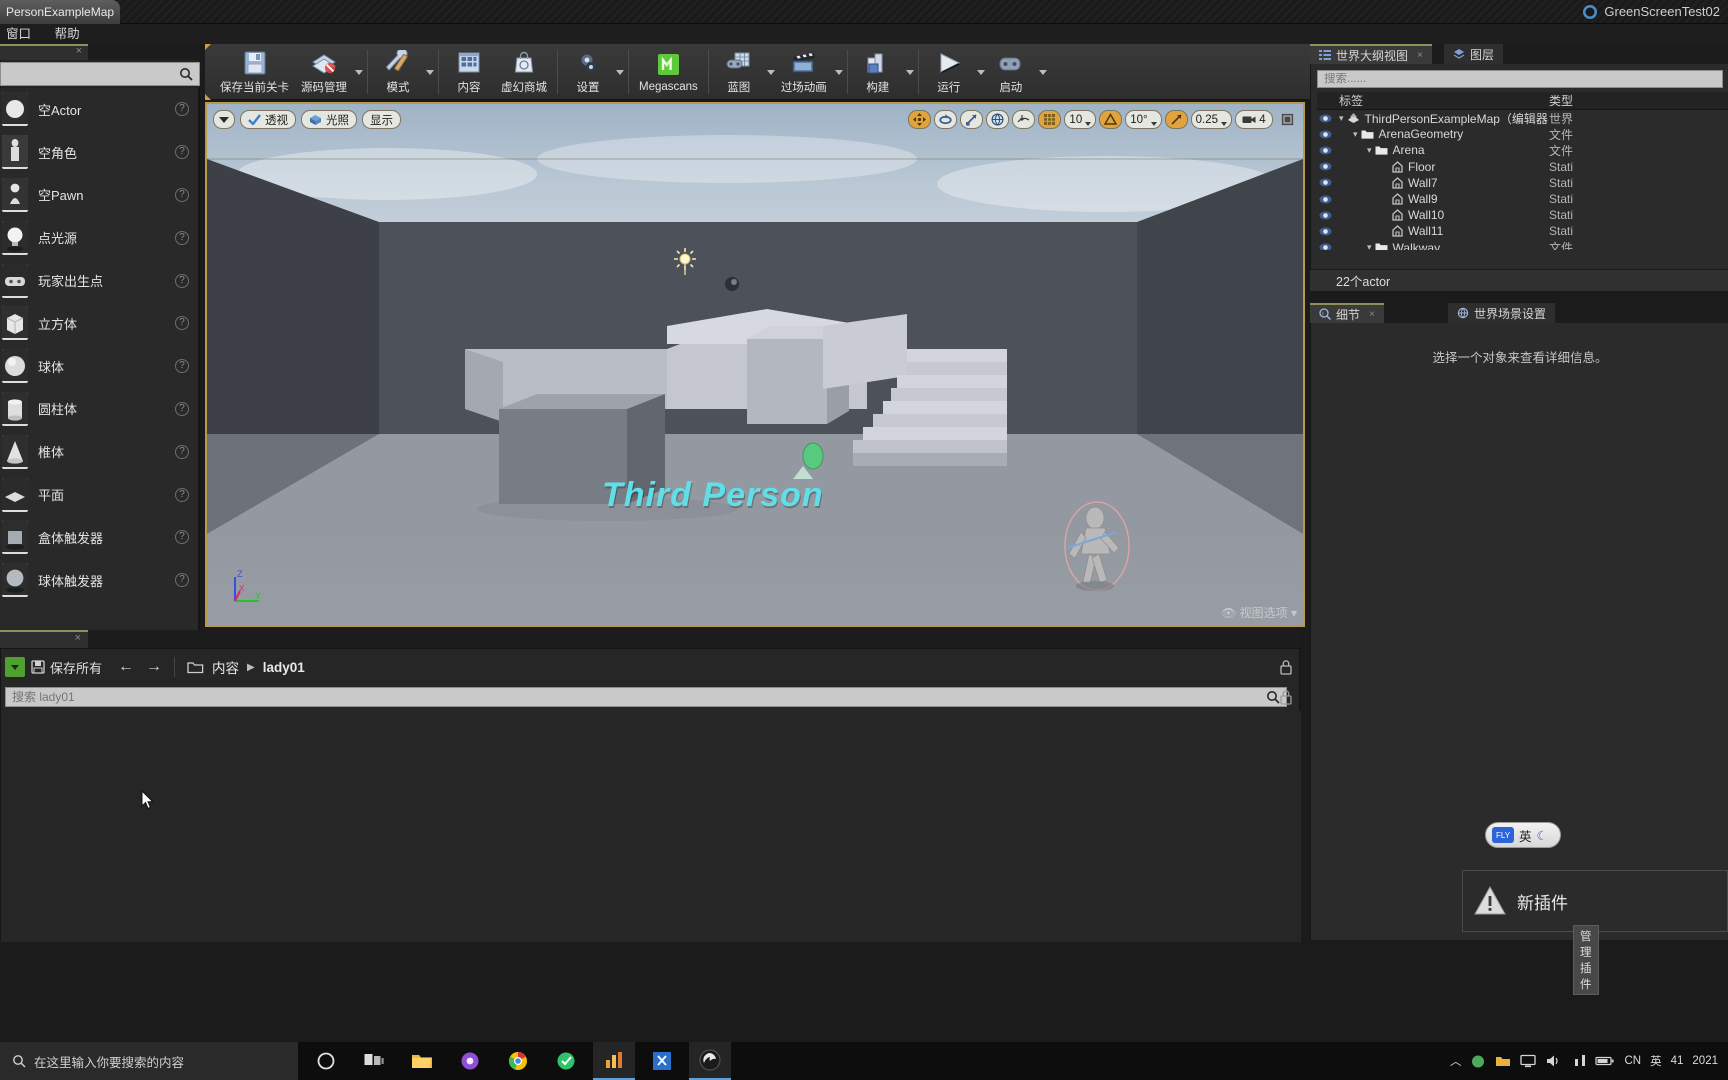 The width and height of the screenshot is (1728, 1080). Describe the element at coordinates (518, 1061) in the screenshot. I see `chrome-icon` at that location.